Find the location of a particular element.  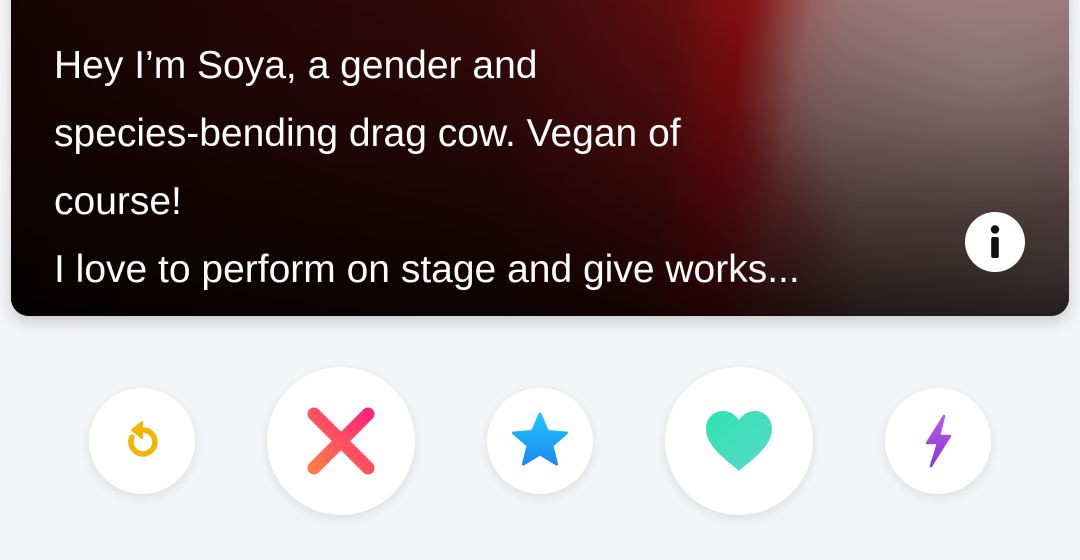

heart-icon is located at coordinates (739, 441).